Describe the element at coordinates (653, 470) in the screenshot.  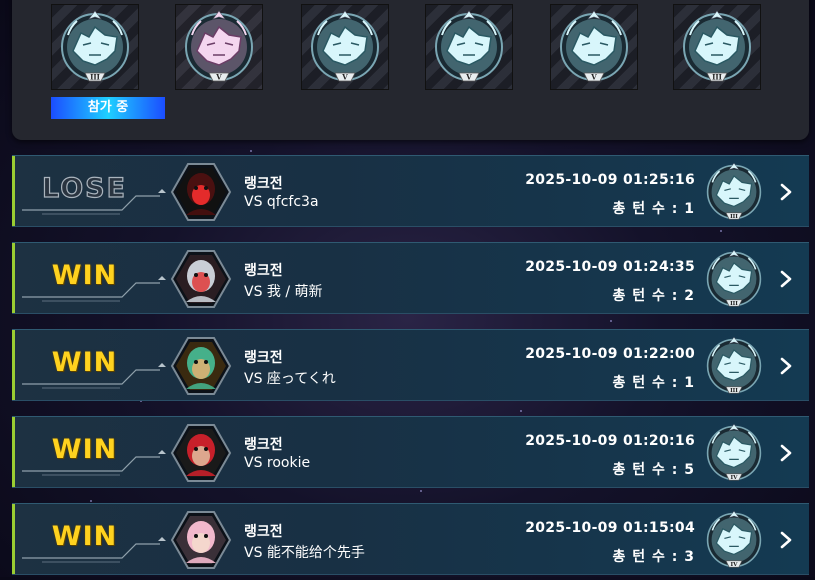
I see `turn-count: 총 턴 수 : 5` at that location.